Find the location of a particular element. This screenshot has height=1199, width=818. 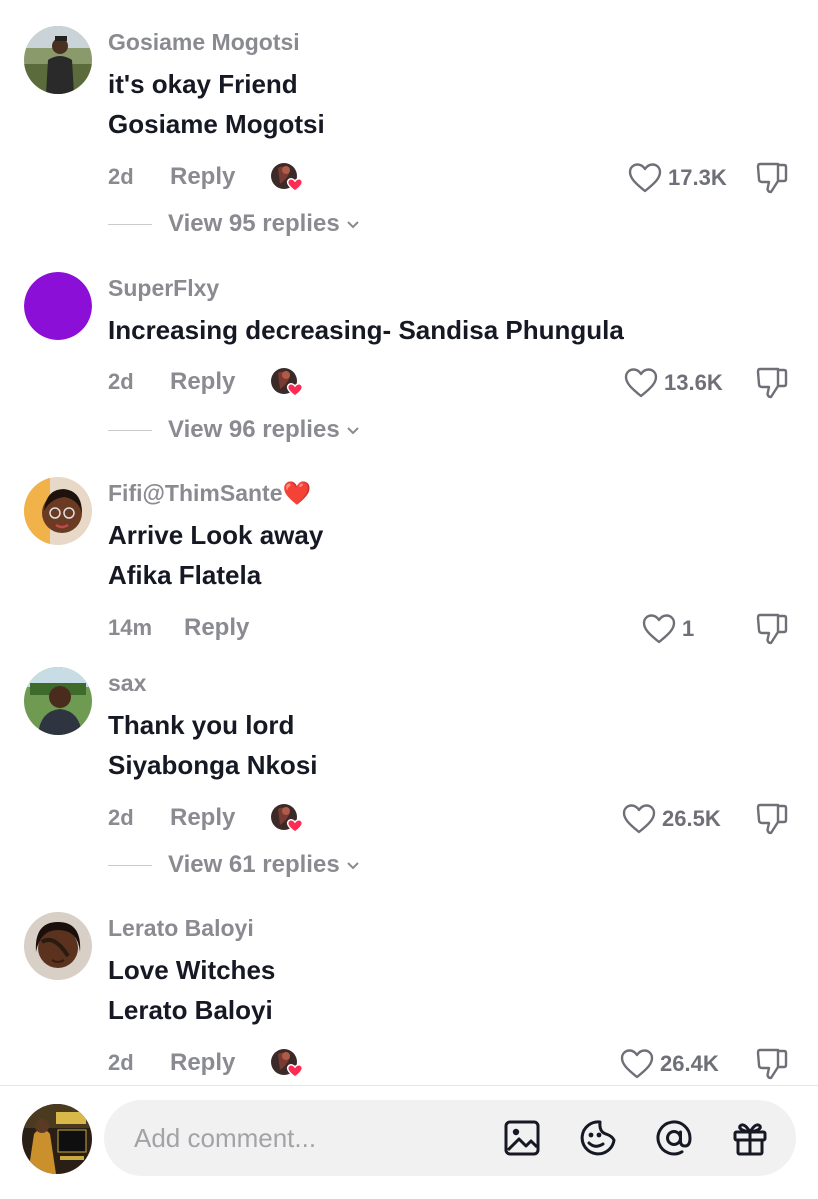

comment-input-container is located at coordinates (450, 1138).